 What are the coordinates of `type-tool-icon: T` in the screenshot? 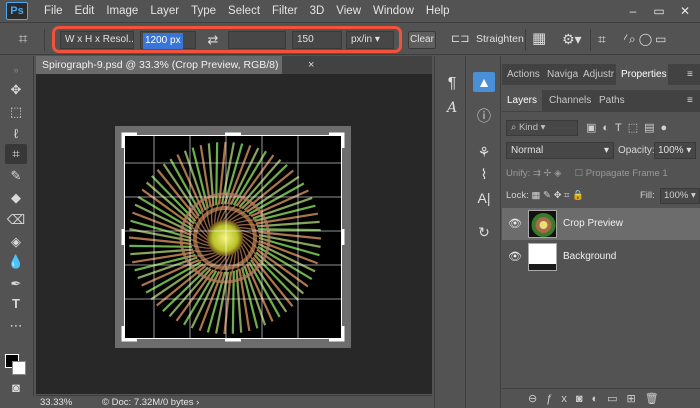 It's located at (16, 304).